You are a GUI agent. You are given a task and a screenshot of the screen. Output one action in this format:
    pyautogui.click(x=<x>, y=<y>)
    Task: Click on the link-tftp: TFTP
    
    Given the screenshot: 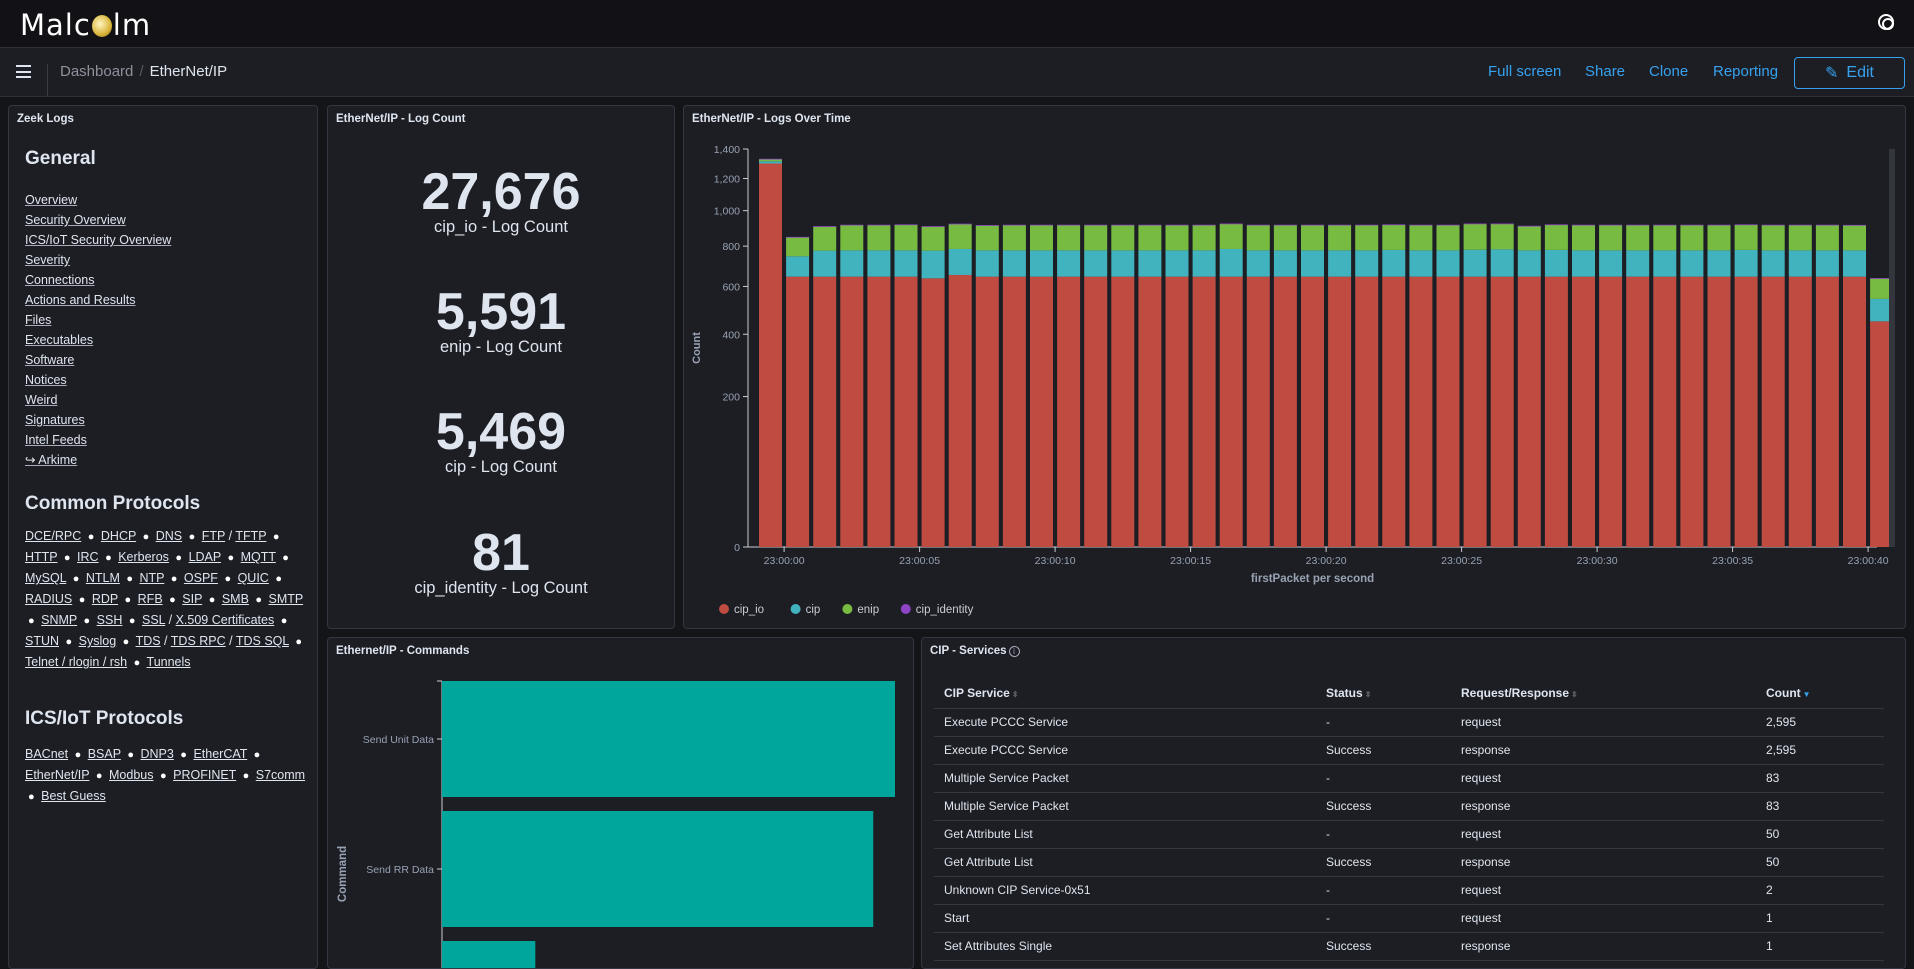 What is the action you would take?
    pyautogui.click(x=250, y=536)
    